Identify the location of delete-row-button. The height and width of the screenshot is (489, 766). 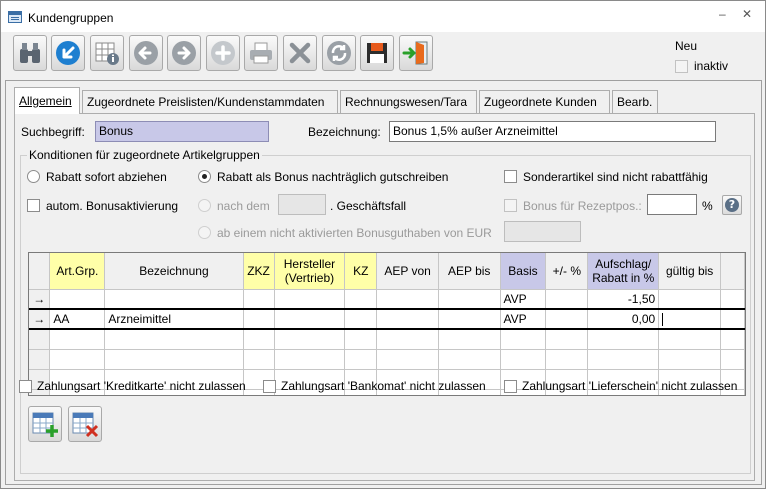
(85, 424).